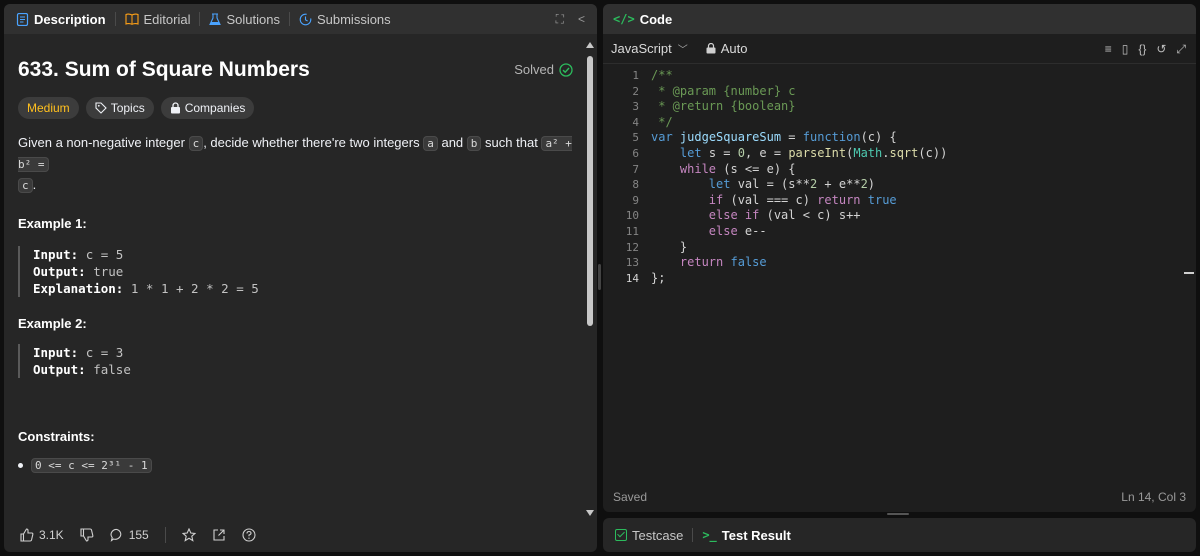 This screenshot has height=556, width=1200. I want to click on code-text: else if (val < c) s++, so click(750, 216).